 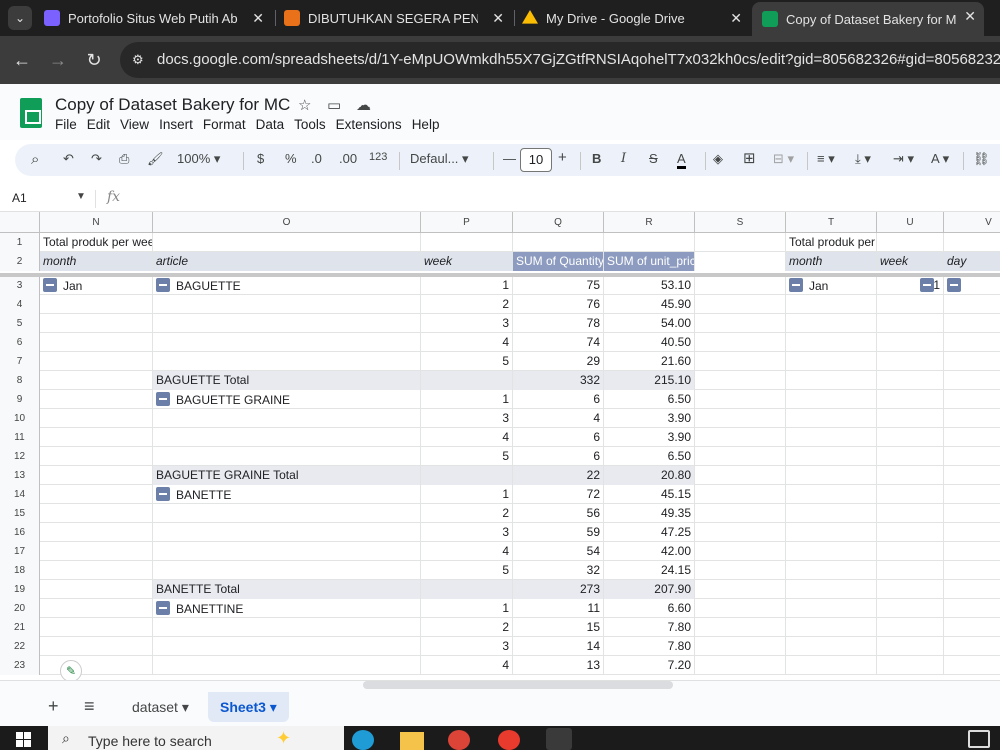 What do you see at coordinates (910, 608) in the screenshot?
I see `cell-U20` at bounding box center [910, 608].